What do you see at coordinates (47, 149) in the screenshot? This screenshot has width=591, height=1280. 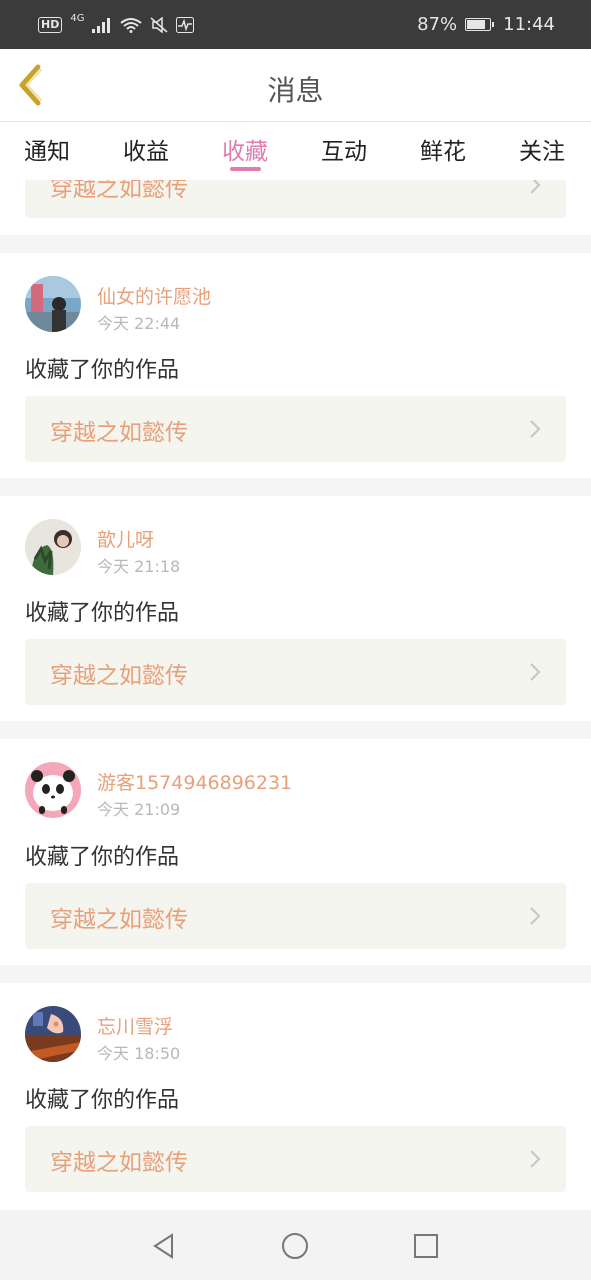 I see `tab-notifications: 通知` at bounding box center [47, 149].